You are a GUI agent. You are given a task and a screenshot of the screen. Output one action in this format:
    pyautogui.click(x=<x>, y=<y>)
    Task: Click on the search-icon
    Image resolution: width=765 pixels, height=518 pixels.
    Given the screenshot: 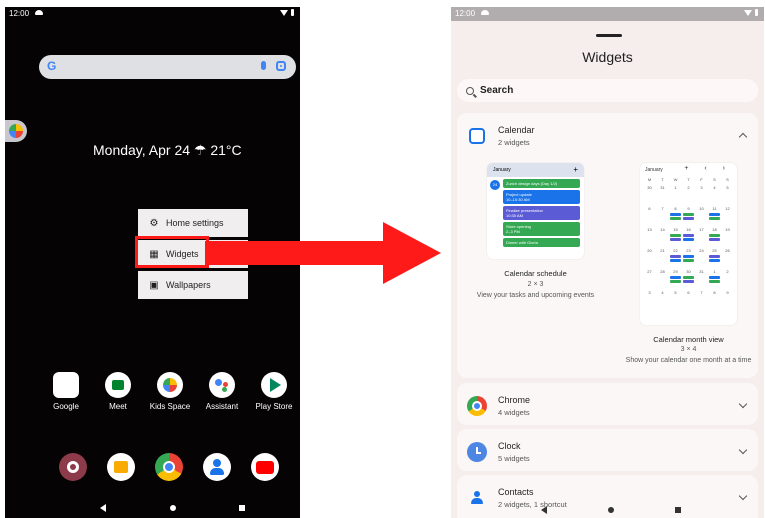 What is the action you would take?
    pyautogui.click(x=470, y=90)
    